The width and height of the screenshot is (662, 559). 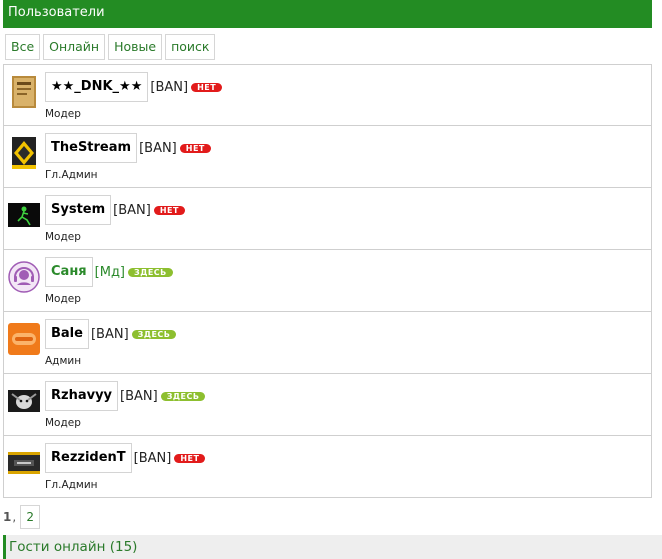 What do you see at coordinates (110, 272) in the screenshot?
I see `user-tag: [Мд]` at bounding box center [110, 272].